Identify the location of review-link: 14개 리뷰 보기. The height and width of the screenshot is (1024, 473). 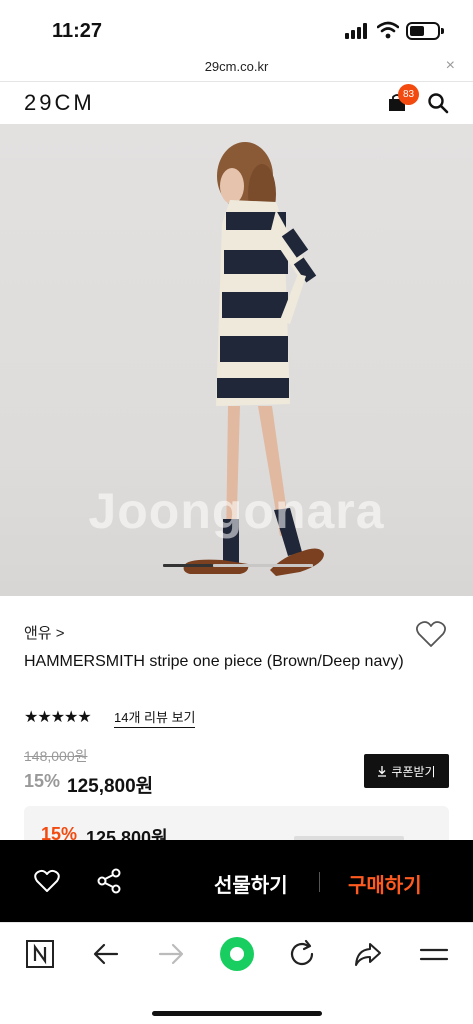
(155, 717).